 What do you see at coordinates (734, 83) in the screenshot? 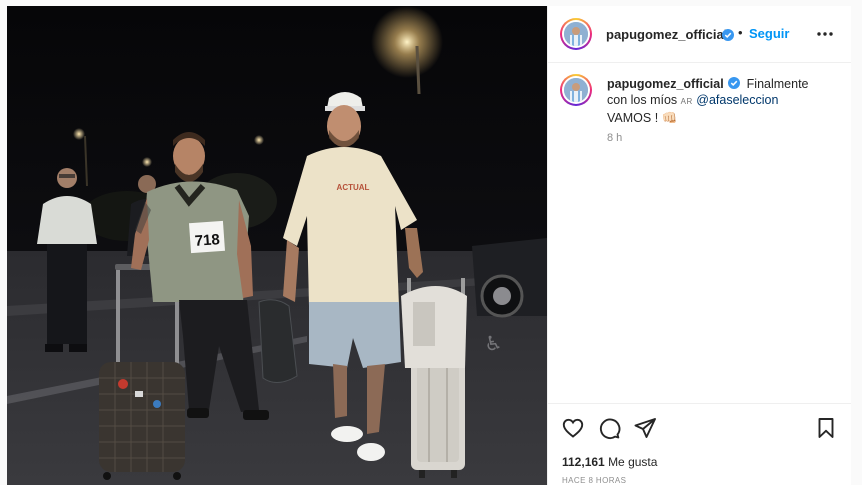
I see `caption-verified-badge-icon` at bounding box center [734, 83].